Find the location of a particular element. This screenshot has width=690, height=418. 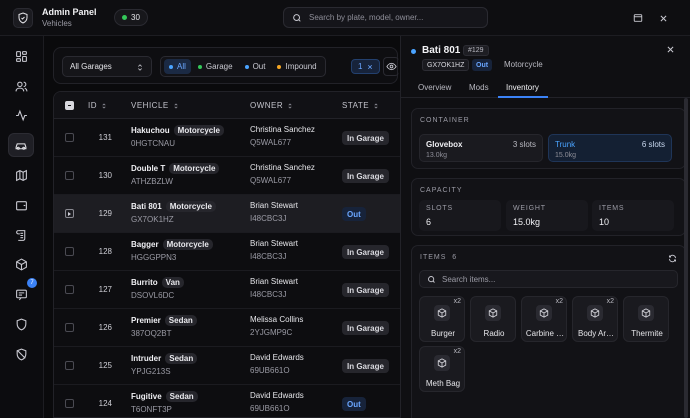

dot-icon is located at coordinates (246, 66).